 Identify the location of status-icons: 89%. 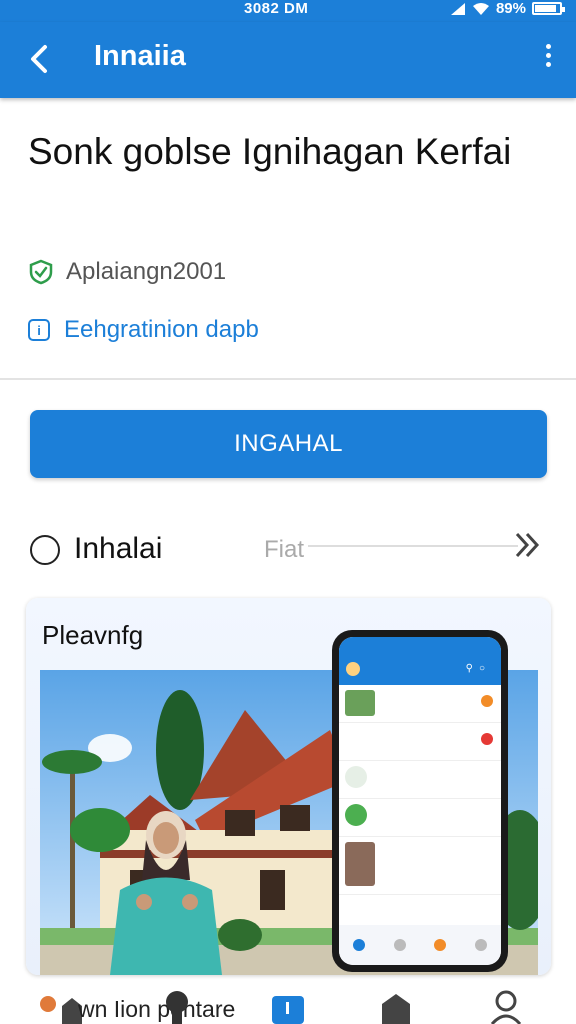
(507, 8).